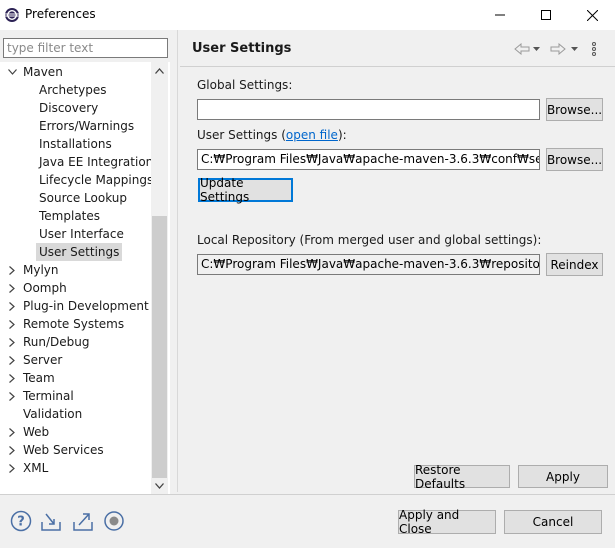  What do you see at coordinates (500, 15) in the screenshot?
I see `minimize-button` at bounding box center [500, 15].